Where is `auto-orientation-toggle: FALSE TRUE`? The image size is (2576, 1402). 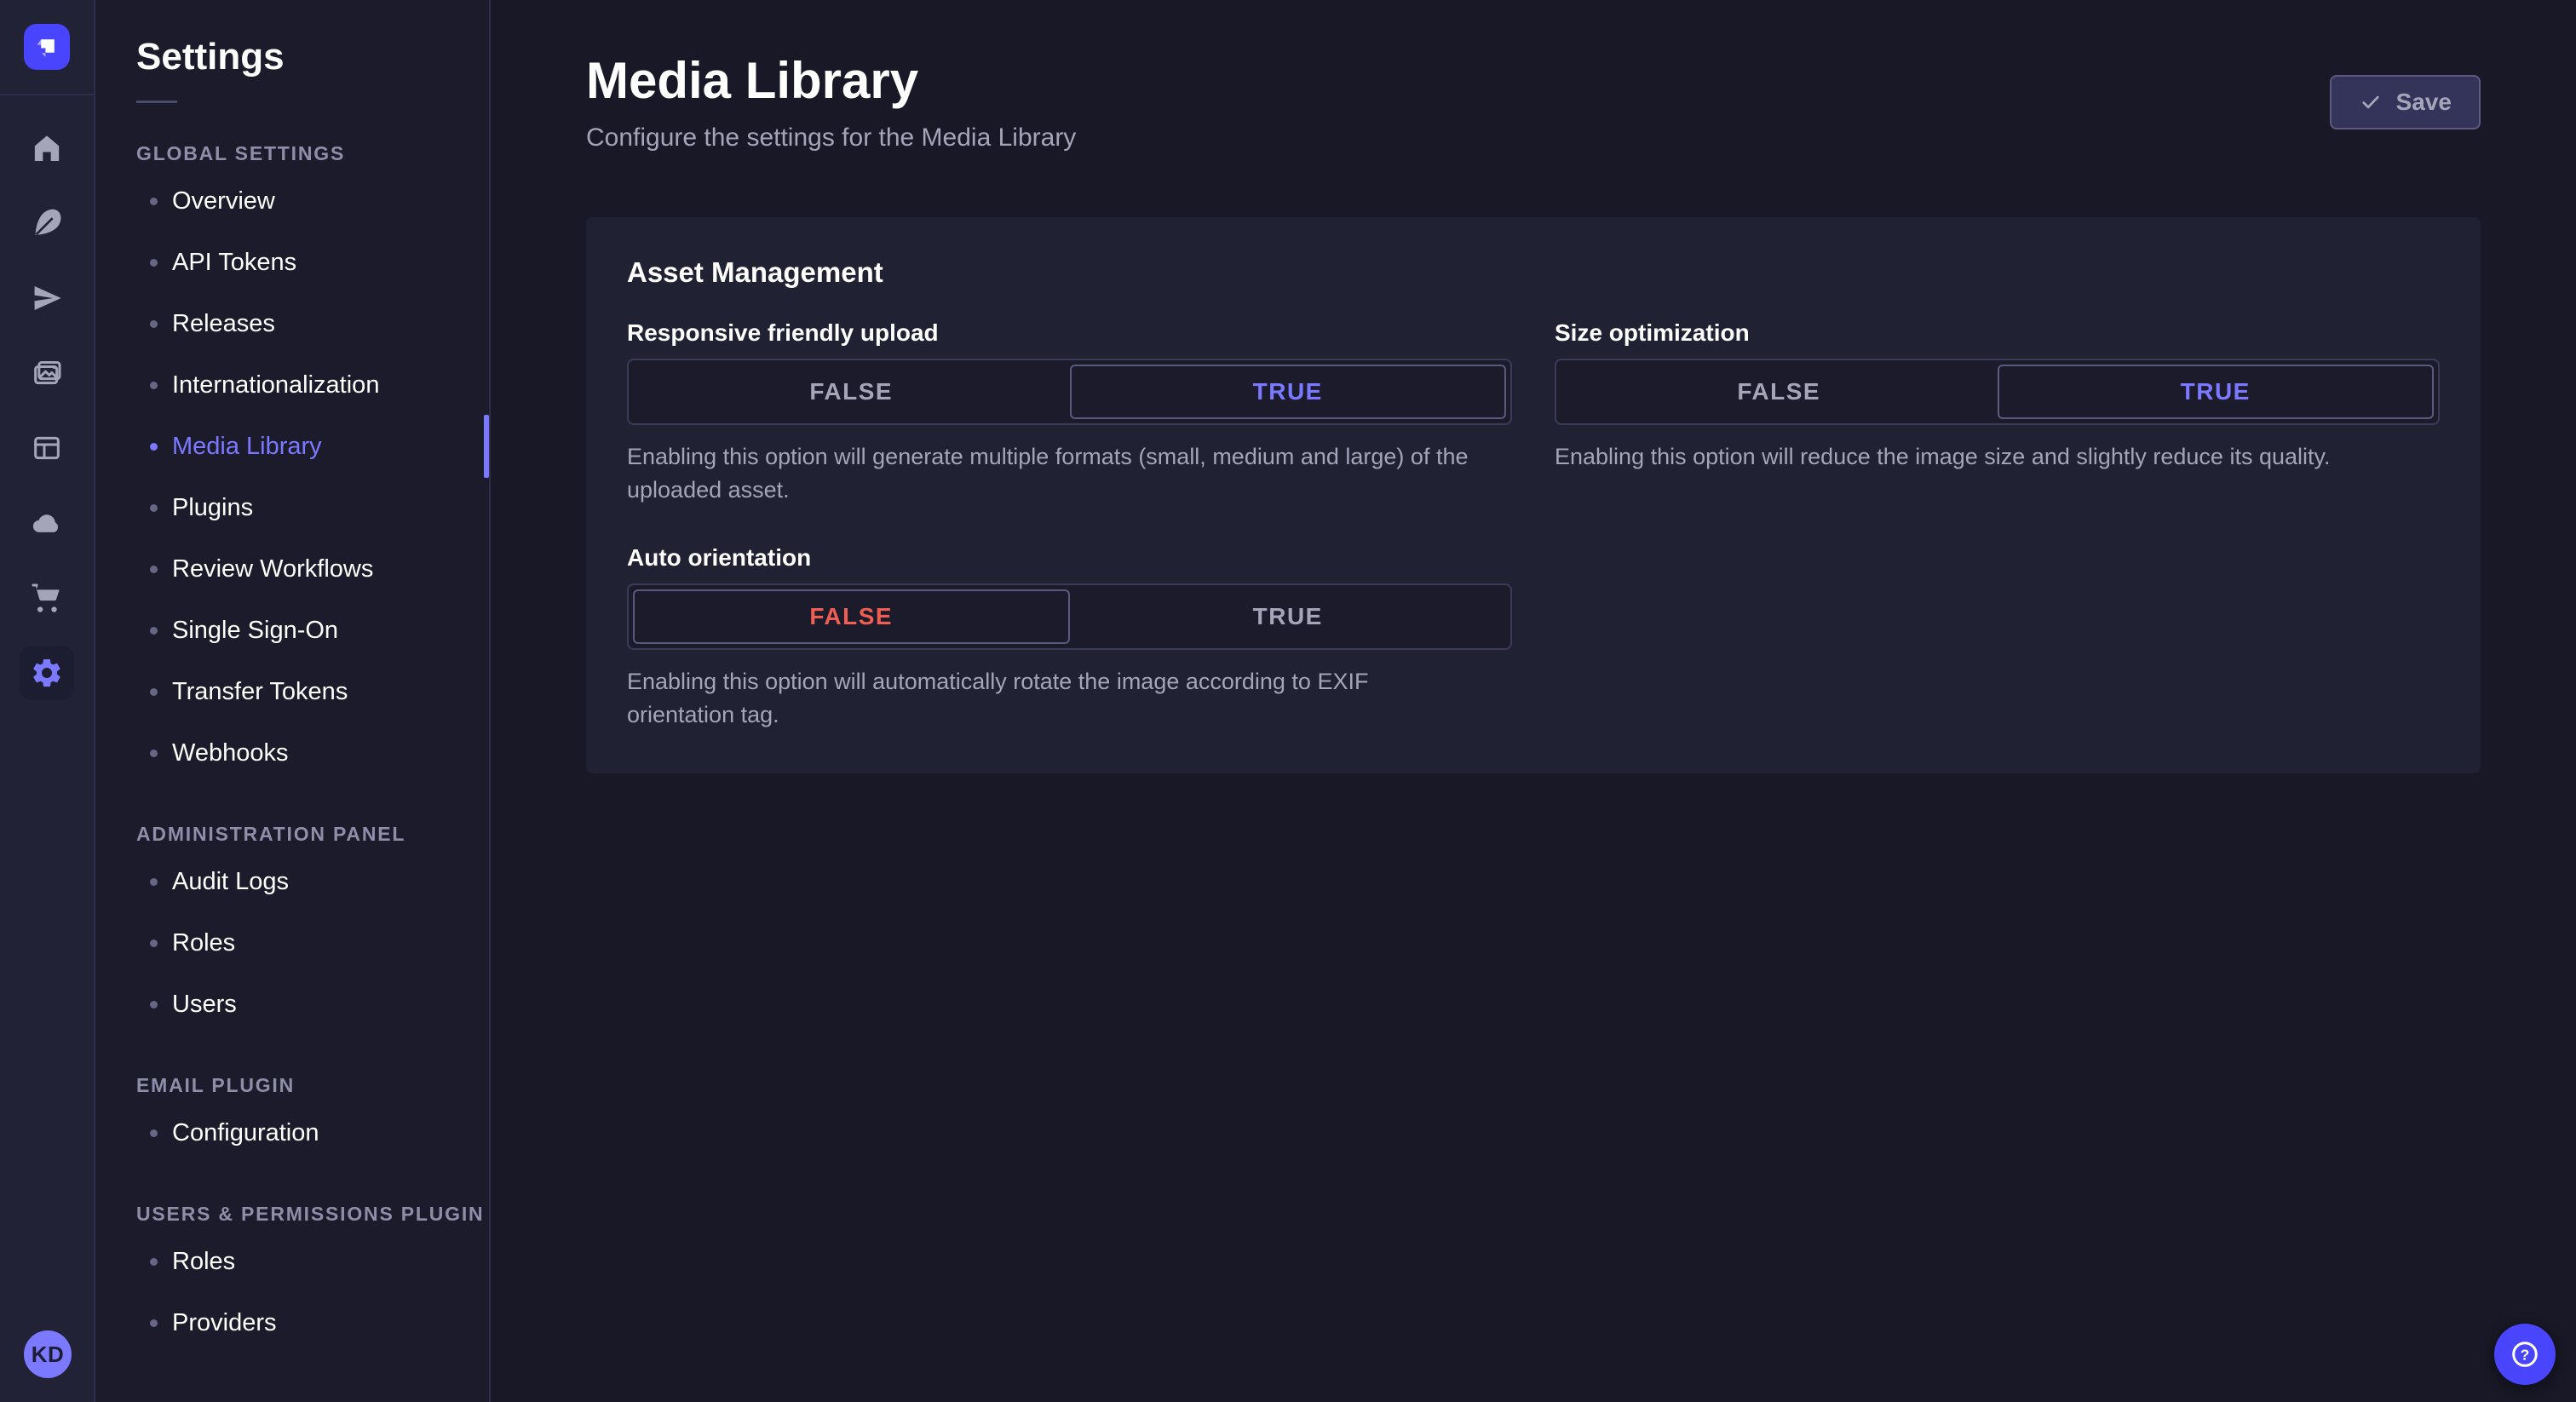 auto-orientation-toggle: FALSE TRUE is located at coordinates (1069, 617).